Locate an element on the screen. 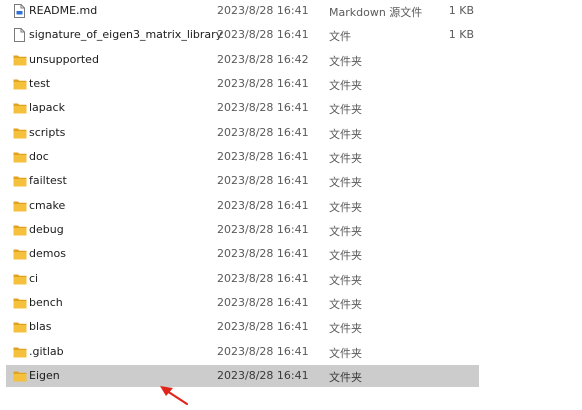  file-icon is located at coordinates (19, 35).